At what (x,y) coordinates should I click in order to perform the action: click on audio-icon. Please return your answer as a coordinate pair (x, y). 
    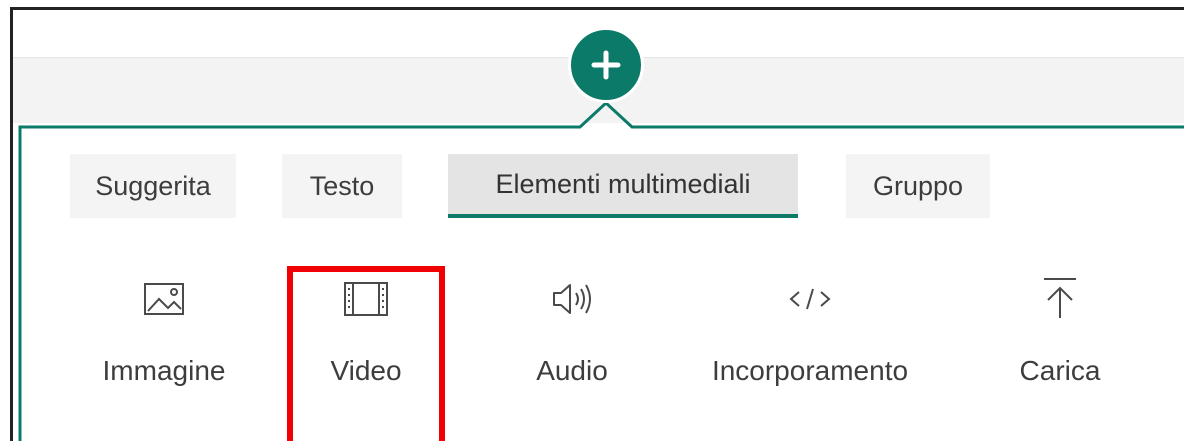
    Looking at the image, I should click on (572, 299).